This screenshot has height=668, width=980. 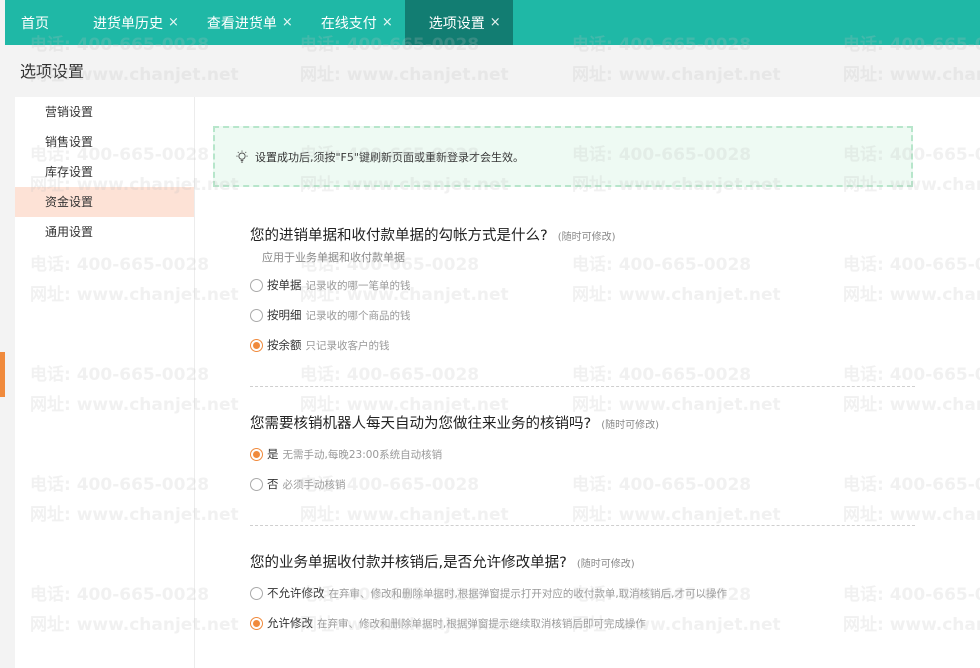 I want to click on tab-view-purchase-order: 查看进货单 ×, so click(x=248, y=22).